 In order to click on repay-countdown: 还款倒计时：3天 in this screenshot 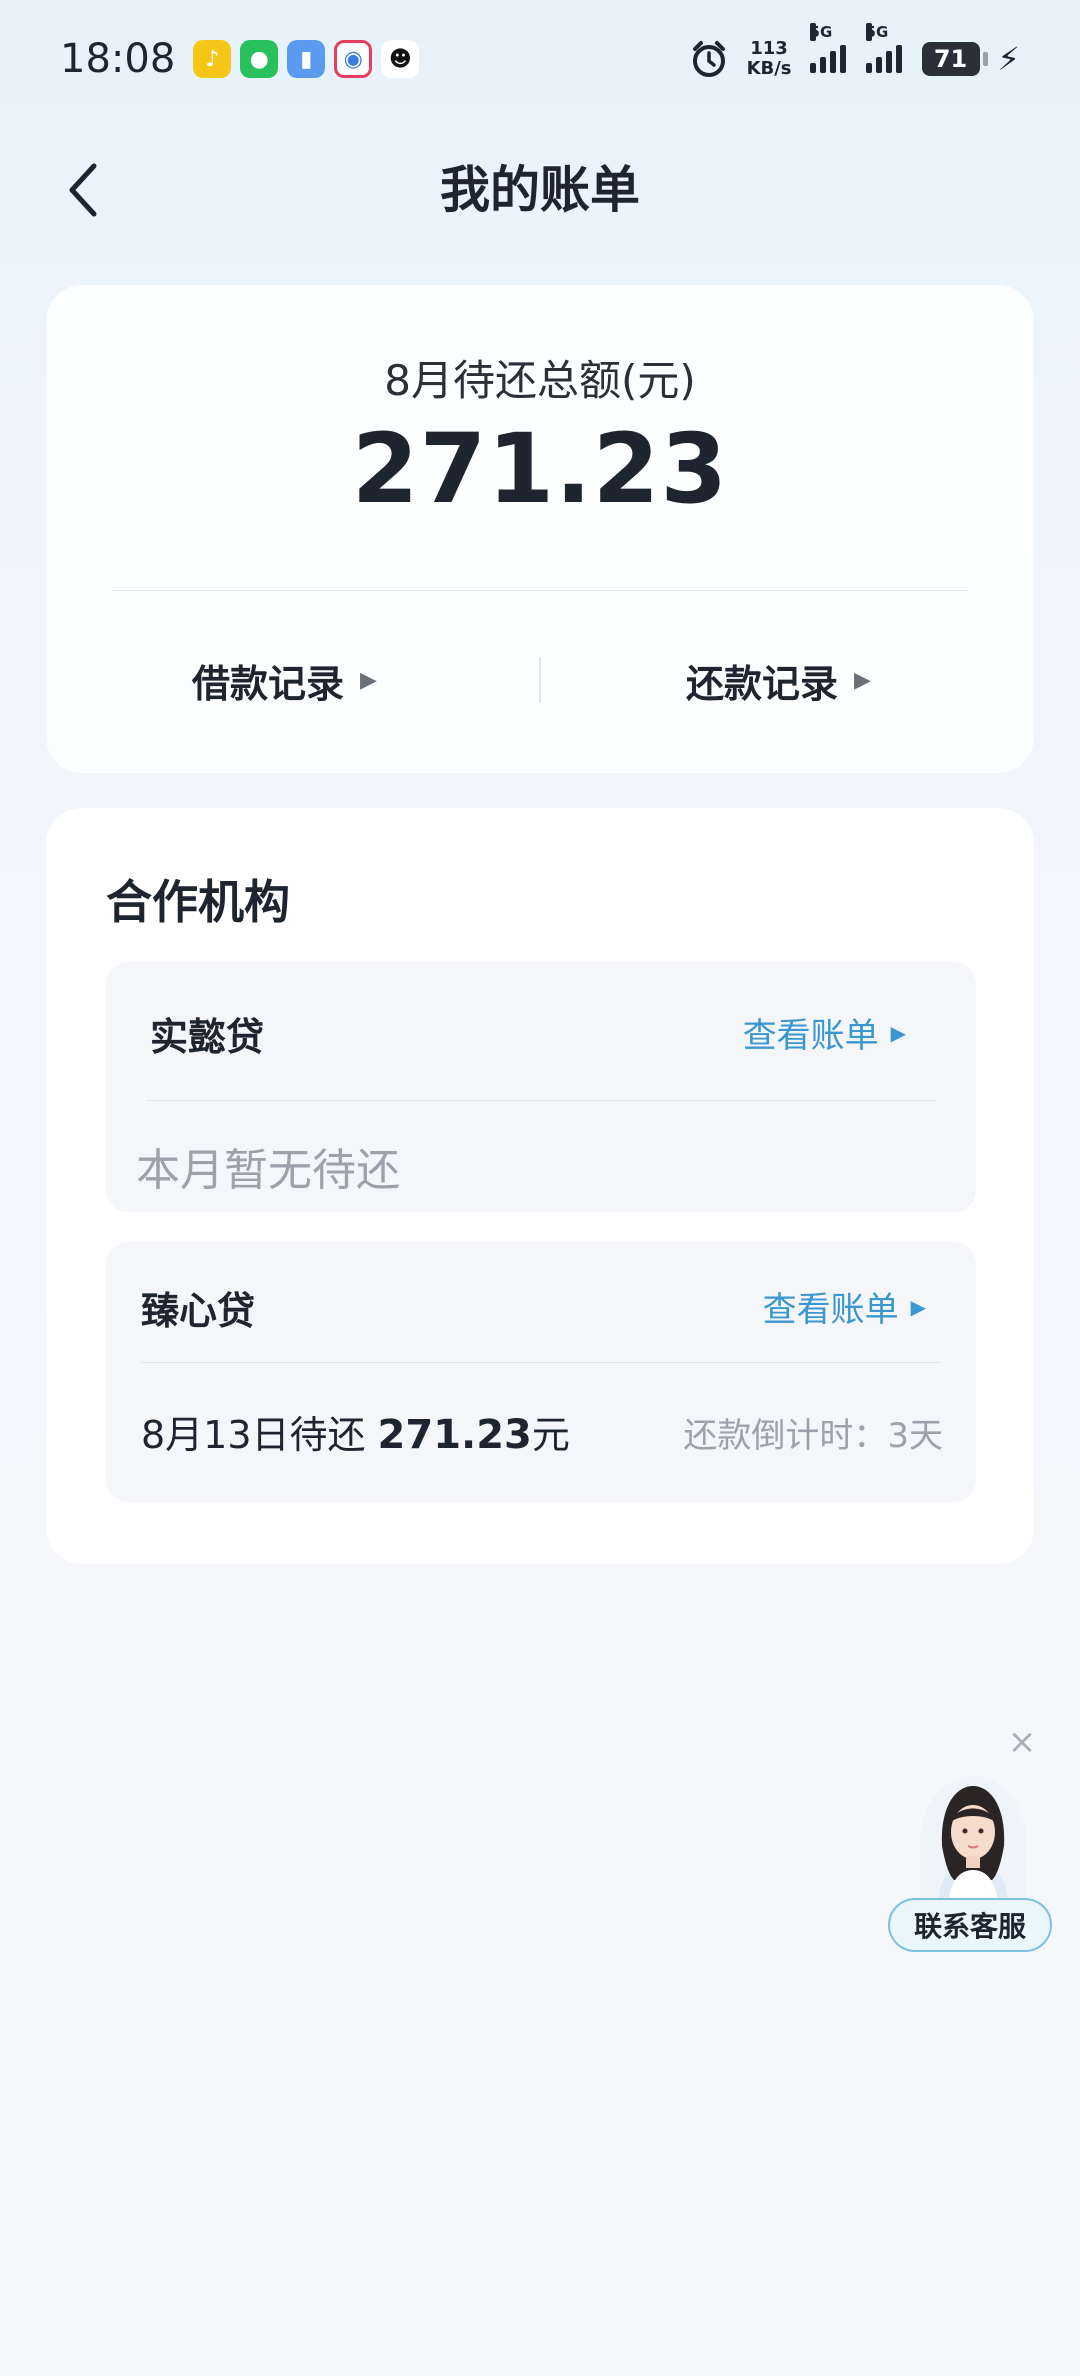, I will do `click(813, 1436)`.